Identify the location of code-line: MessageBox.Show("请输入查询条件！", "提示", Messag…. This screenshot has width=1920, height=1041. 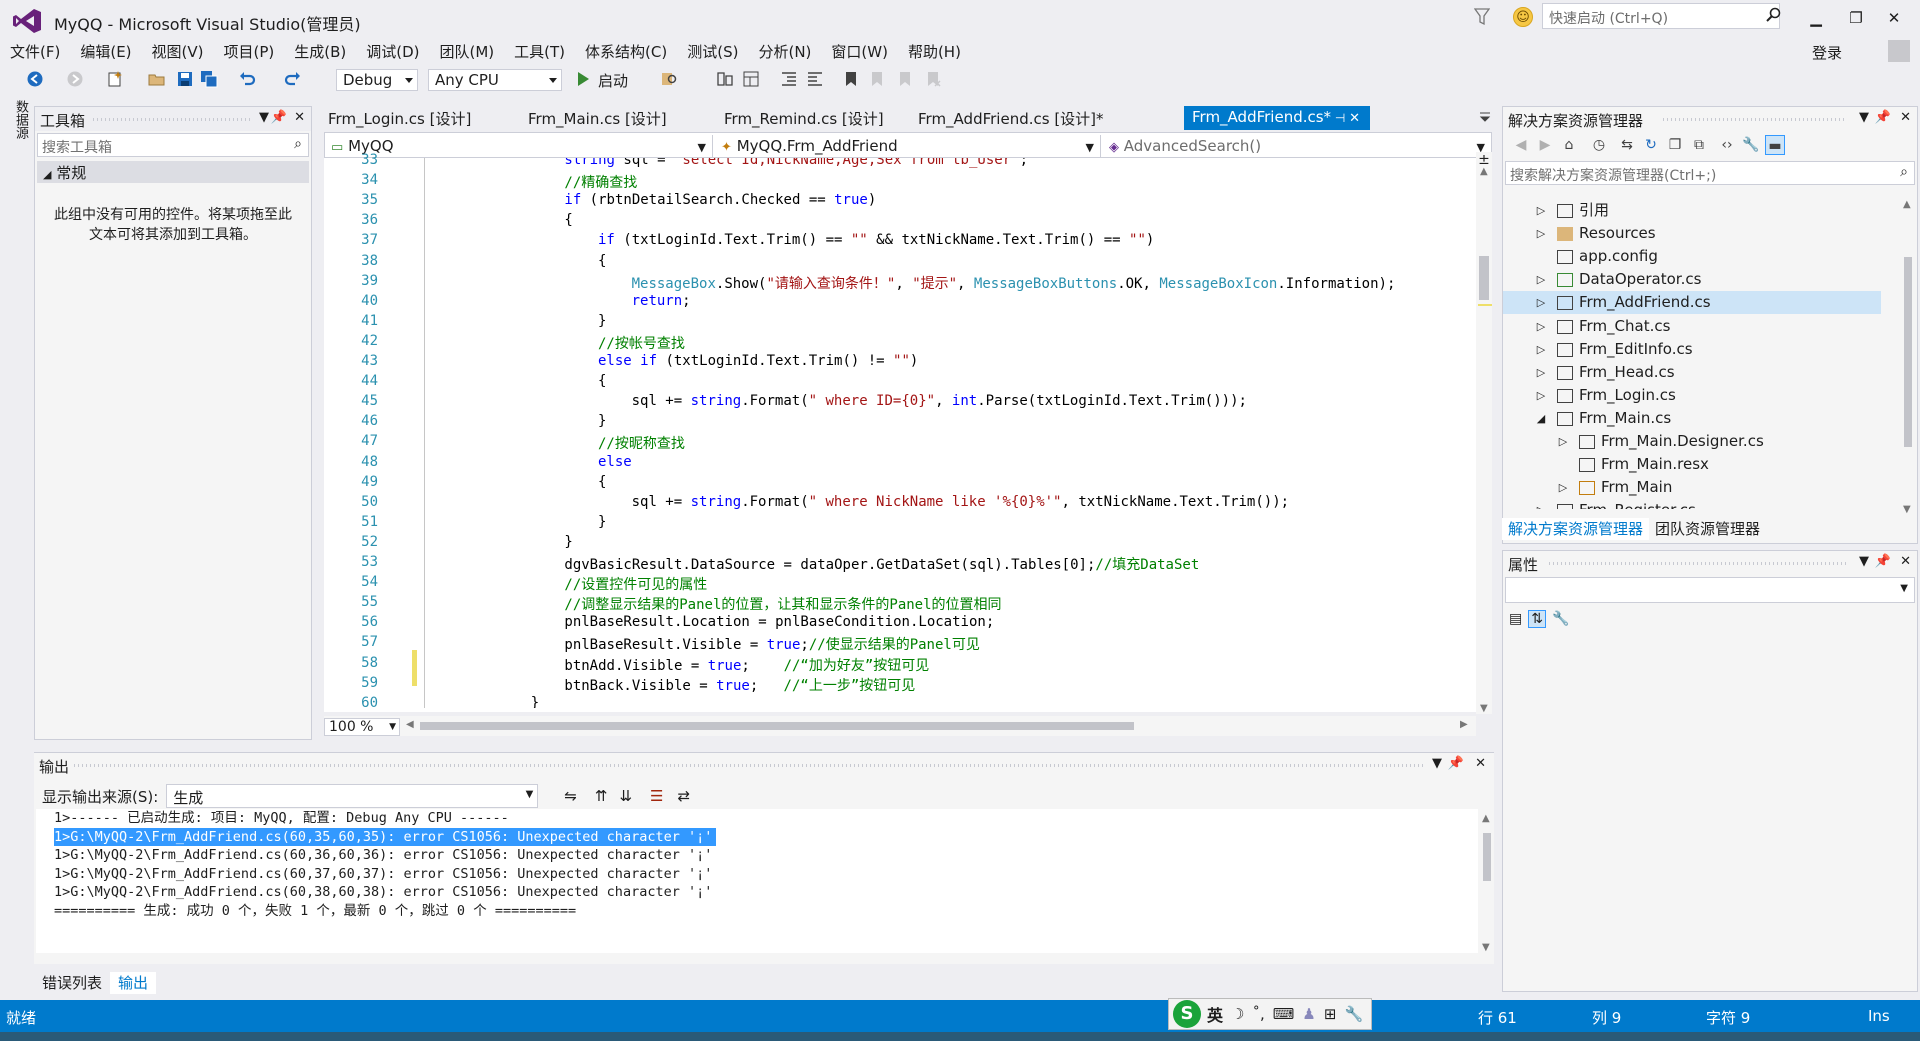
(913, 283).